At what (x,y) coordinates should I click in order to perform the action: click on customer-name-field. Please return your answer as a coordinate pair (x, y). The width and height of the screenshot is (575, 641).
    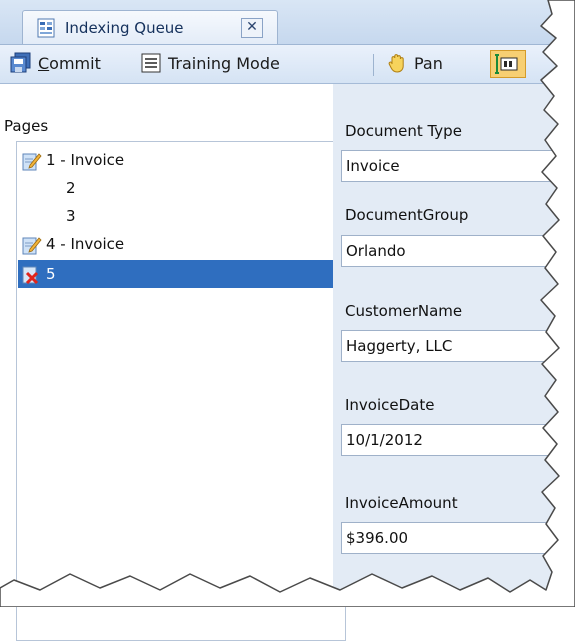
    Looking at the image, I should click on (458, 346).